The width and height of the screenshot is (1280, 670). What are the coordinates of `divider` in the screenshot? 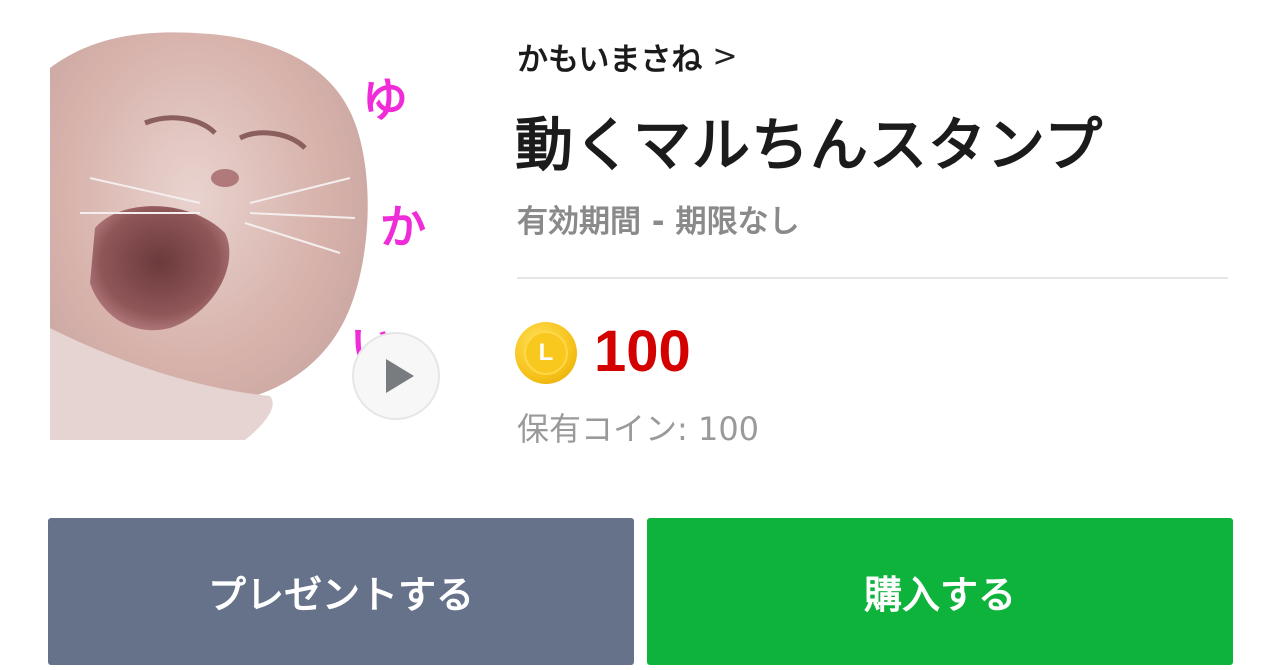 It's located at (872, 278).